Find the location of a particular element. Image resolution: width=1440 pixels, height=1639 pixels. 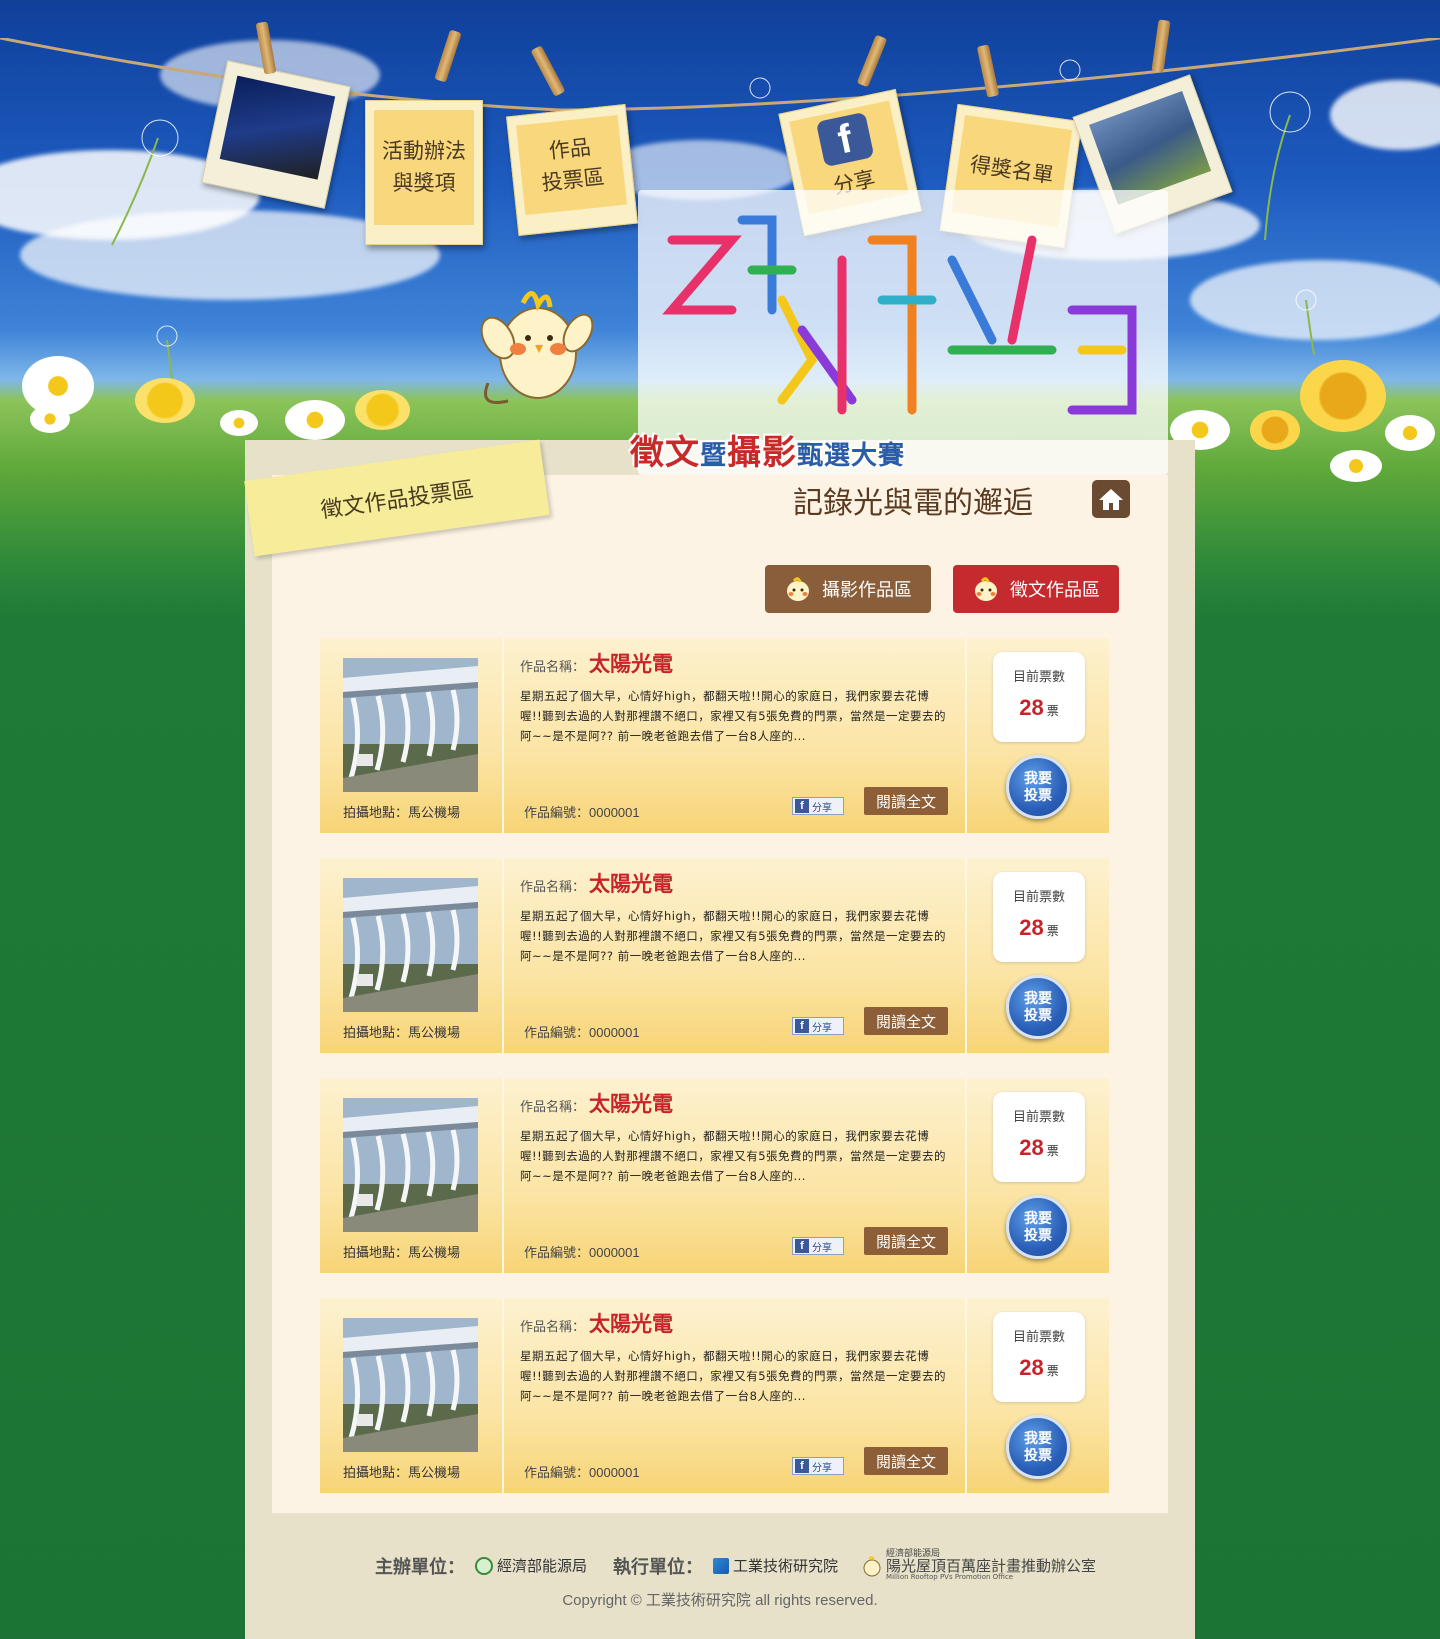

section-title: 徵文作品投票區 is located at coordinates (397, 500).